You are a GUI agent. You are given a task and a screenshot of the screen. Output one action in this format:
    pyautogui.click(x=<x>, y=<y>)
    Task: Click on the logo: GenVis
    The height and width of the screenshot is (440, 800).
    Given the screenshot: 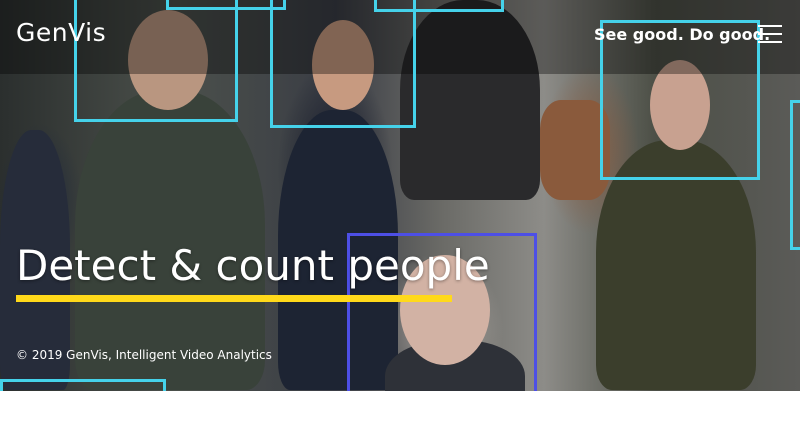 What is the action you would take?
    pyautogui.click(x=61, y=32)
    